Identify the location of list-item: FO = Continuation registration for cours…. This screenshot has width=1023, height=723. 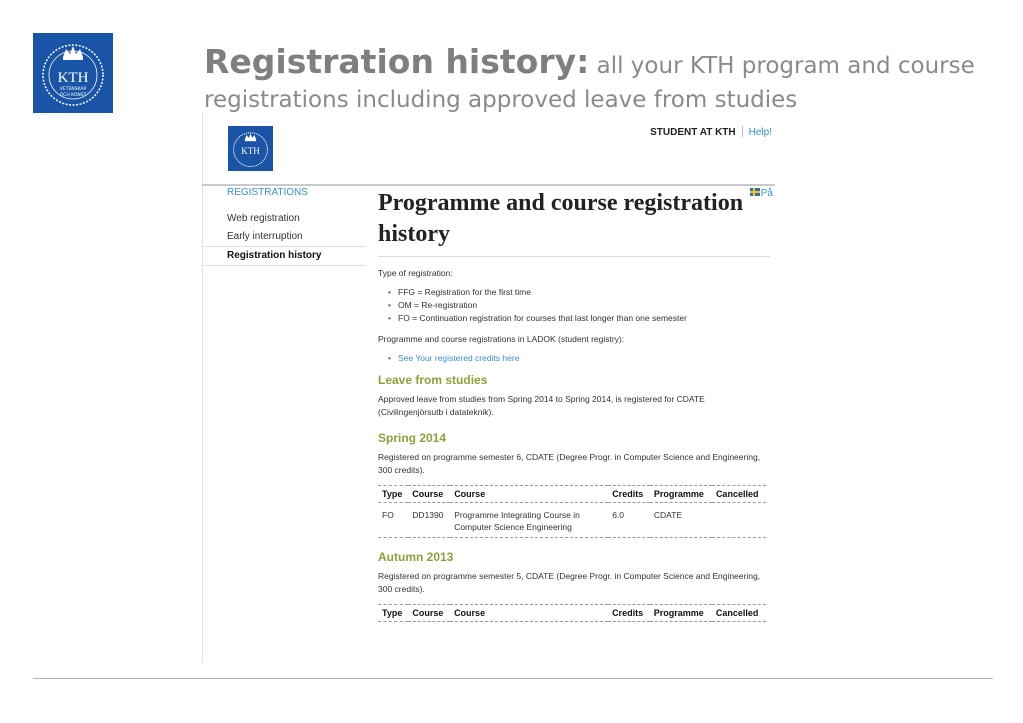
(579, 318).